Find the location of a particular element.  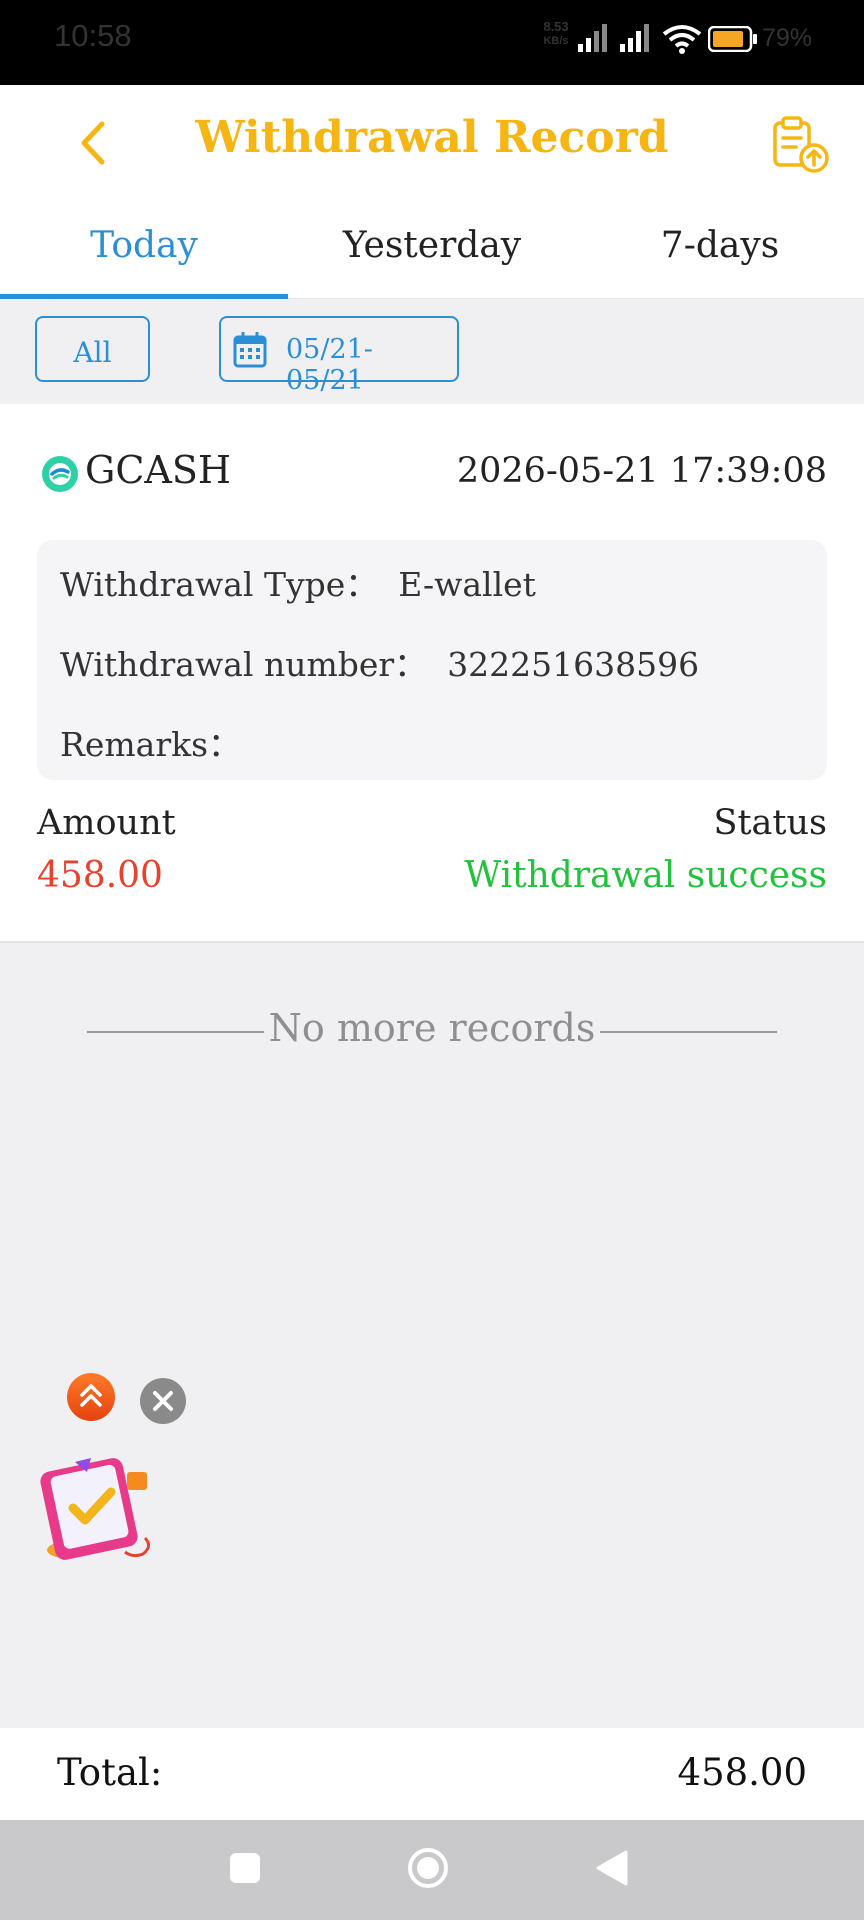

remarks-row: Remarks： is located at coordinates (160, 742).